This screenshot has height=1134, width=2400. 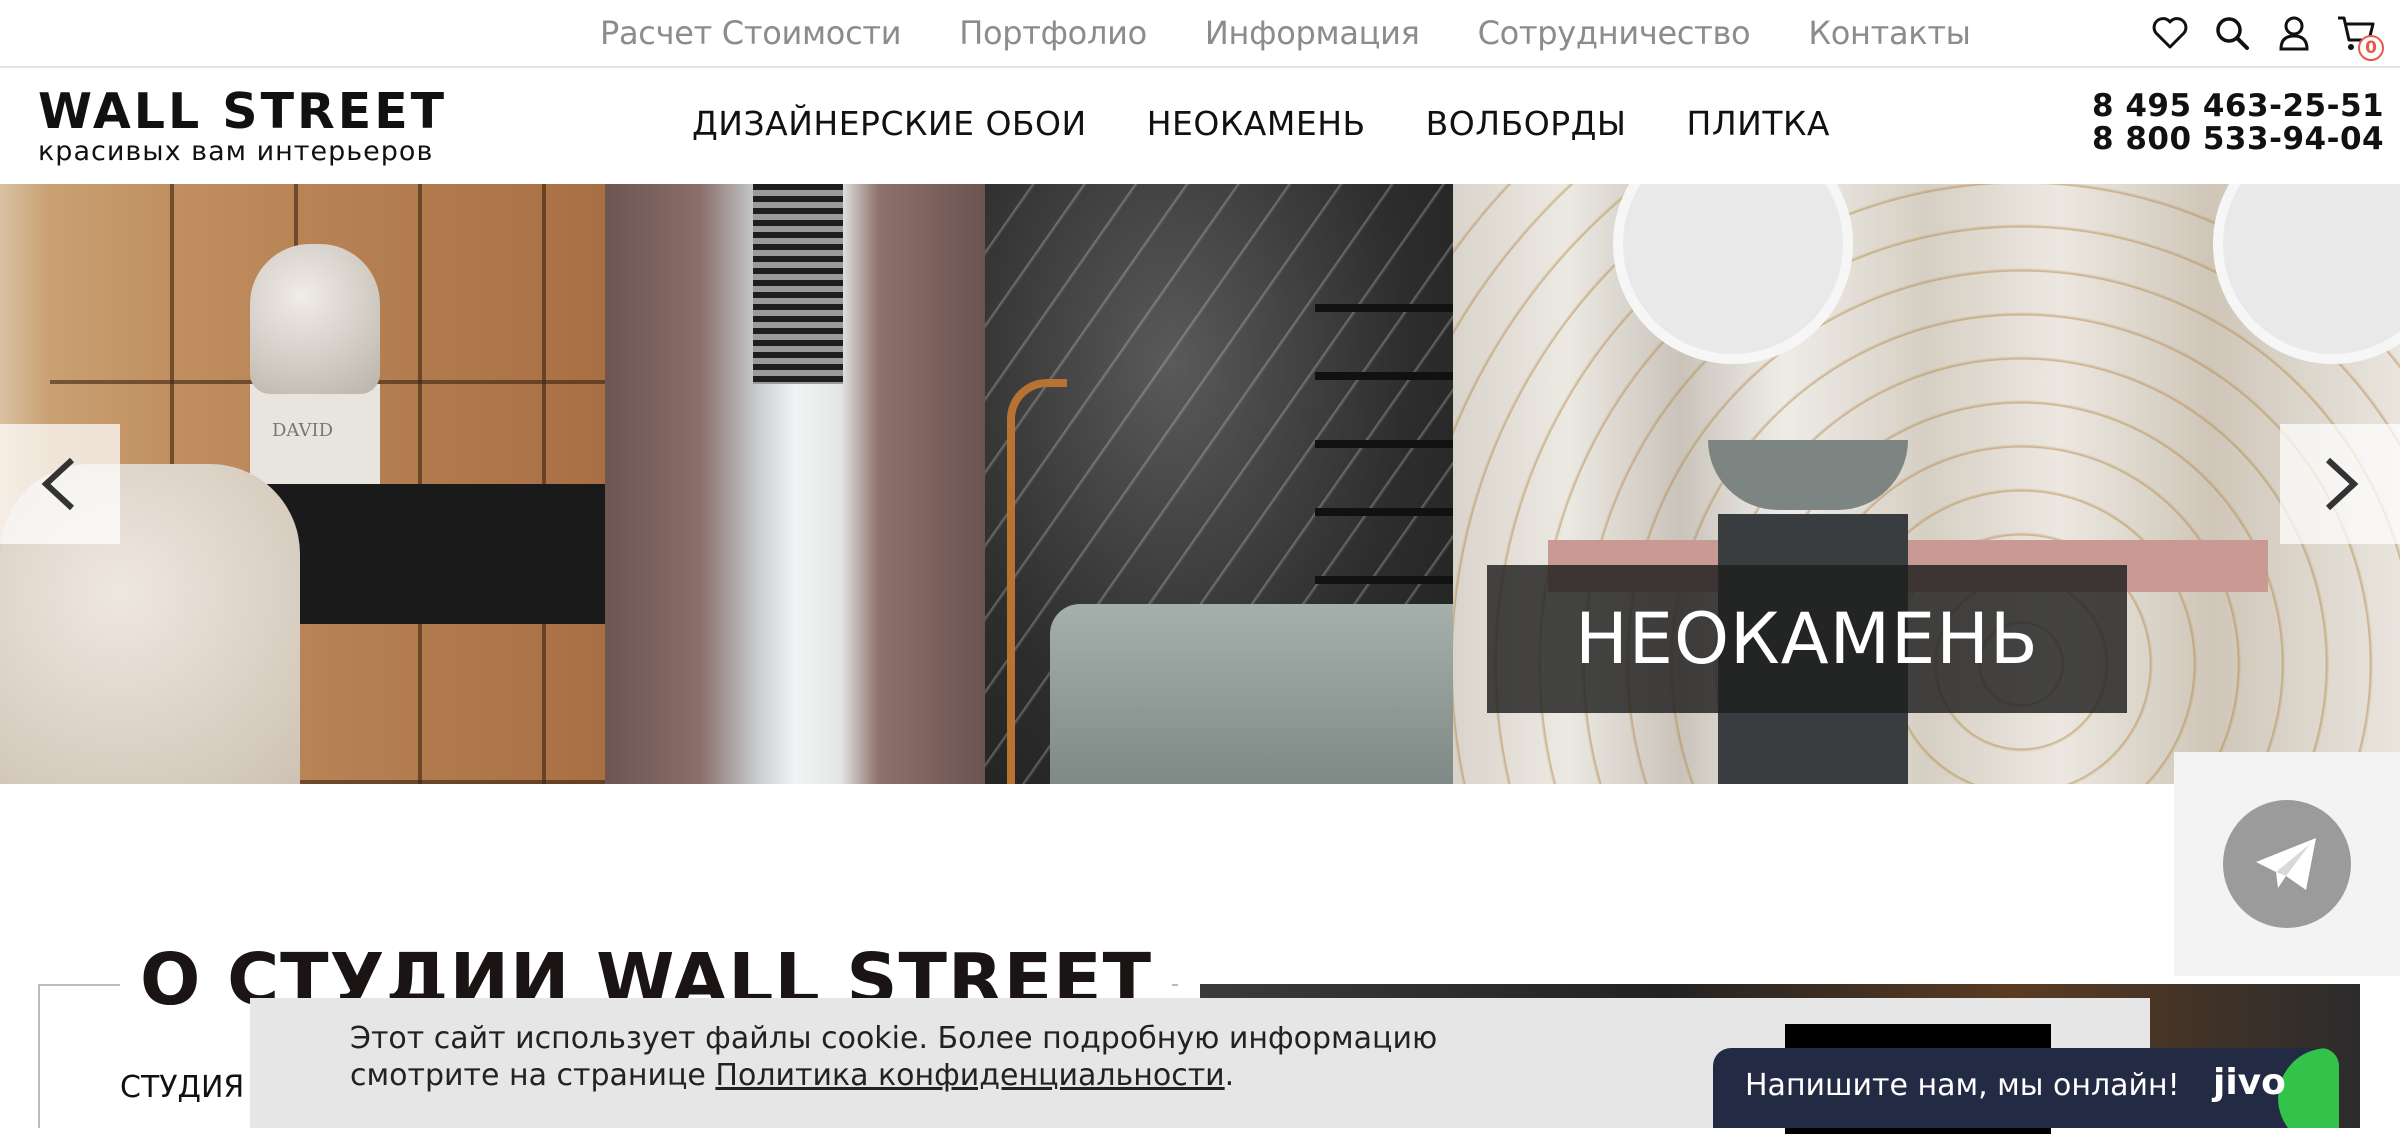 I want to click on search-icon, so click(x=2232, y=33).